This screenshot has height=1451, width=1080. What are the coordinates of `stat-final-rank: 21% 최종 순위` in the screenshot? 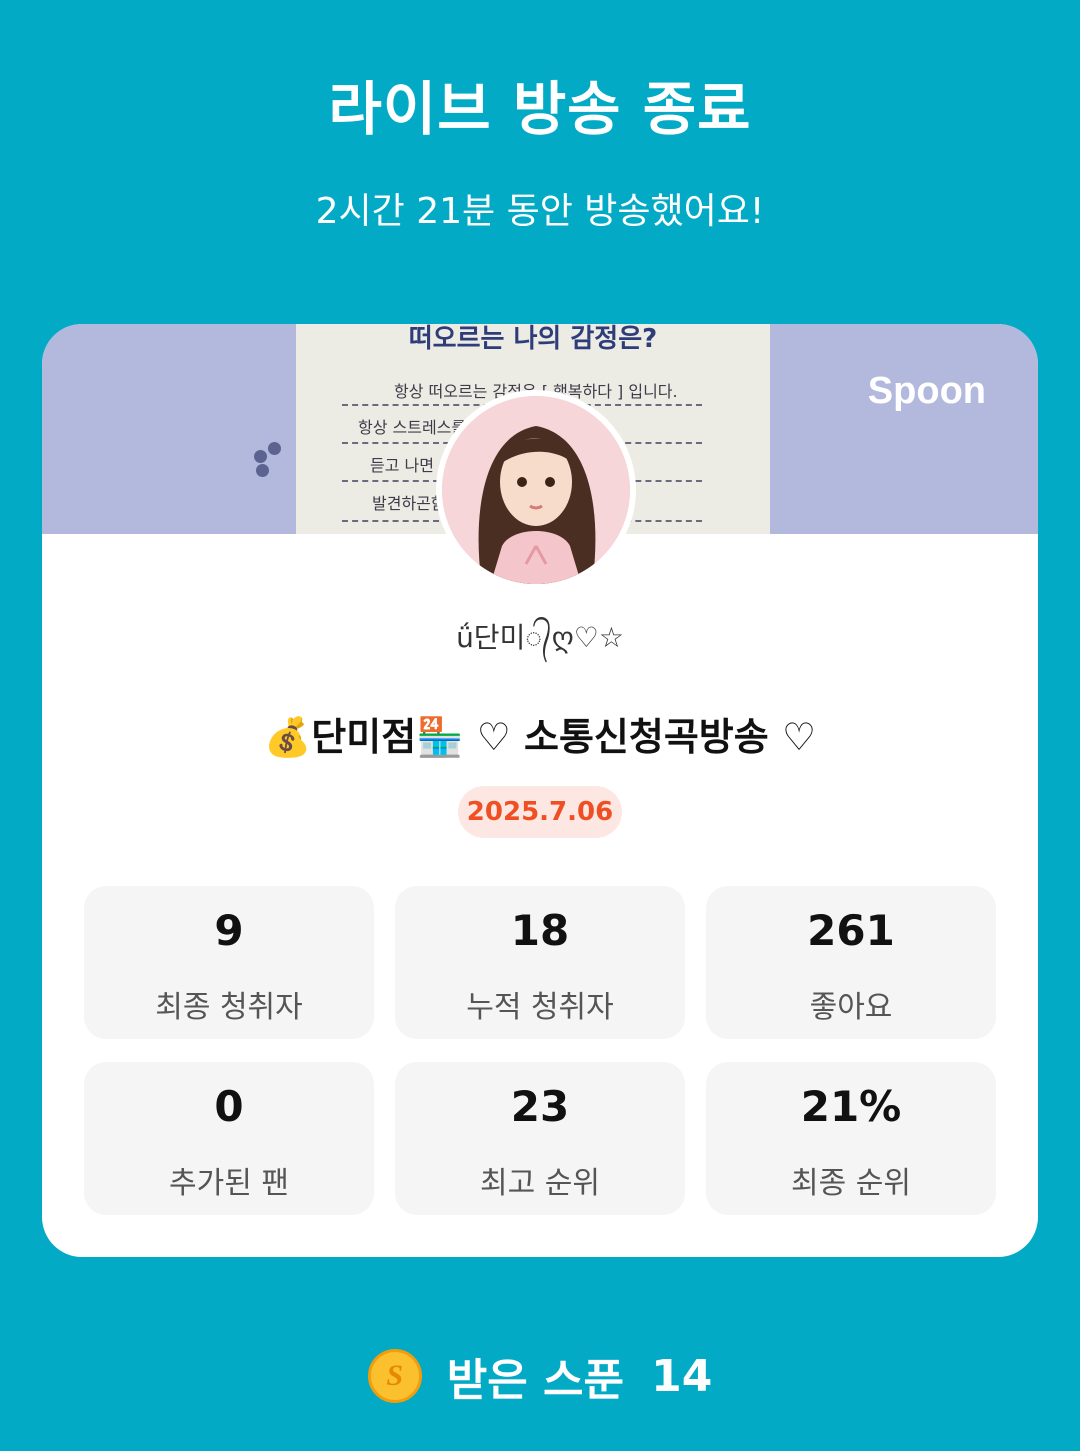 It's located at (851, 1138).